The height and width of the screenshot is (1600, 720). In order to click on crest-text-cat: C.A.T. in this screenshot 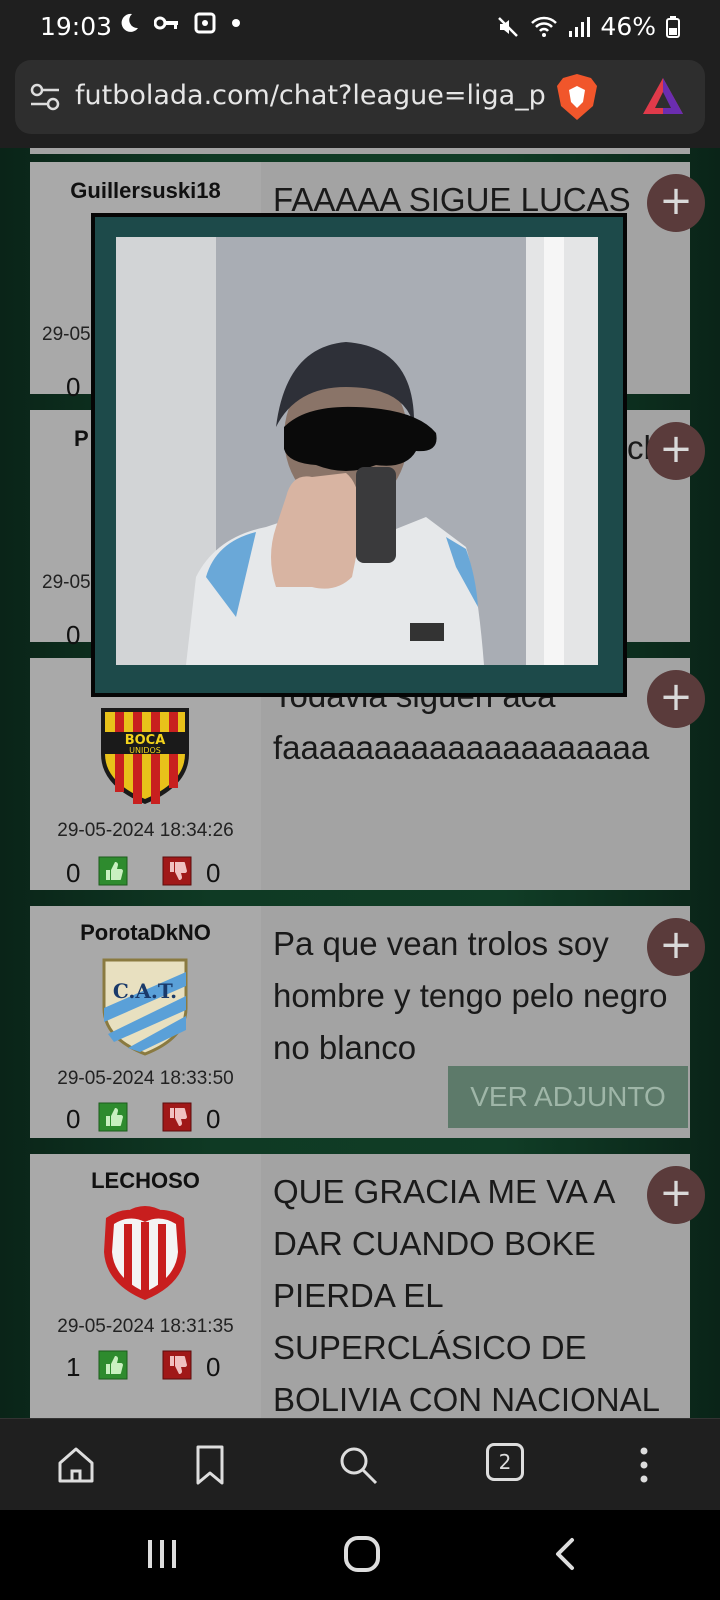, I will do `click(145, 991)`.